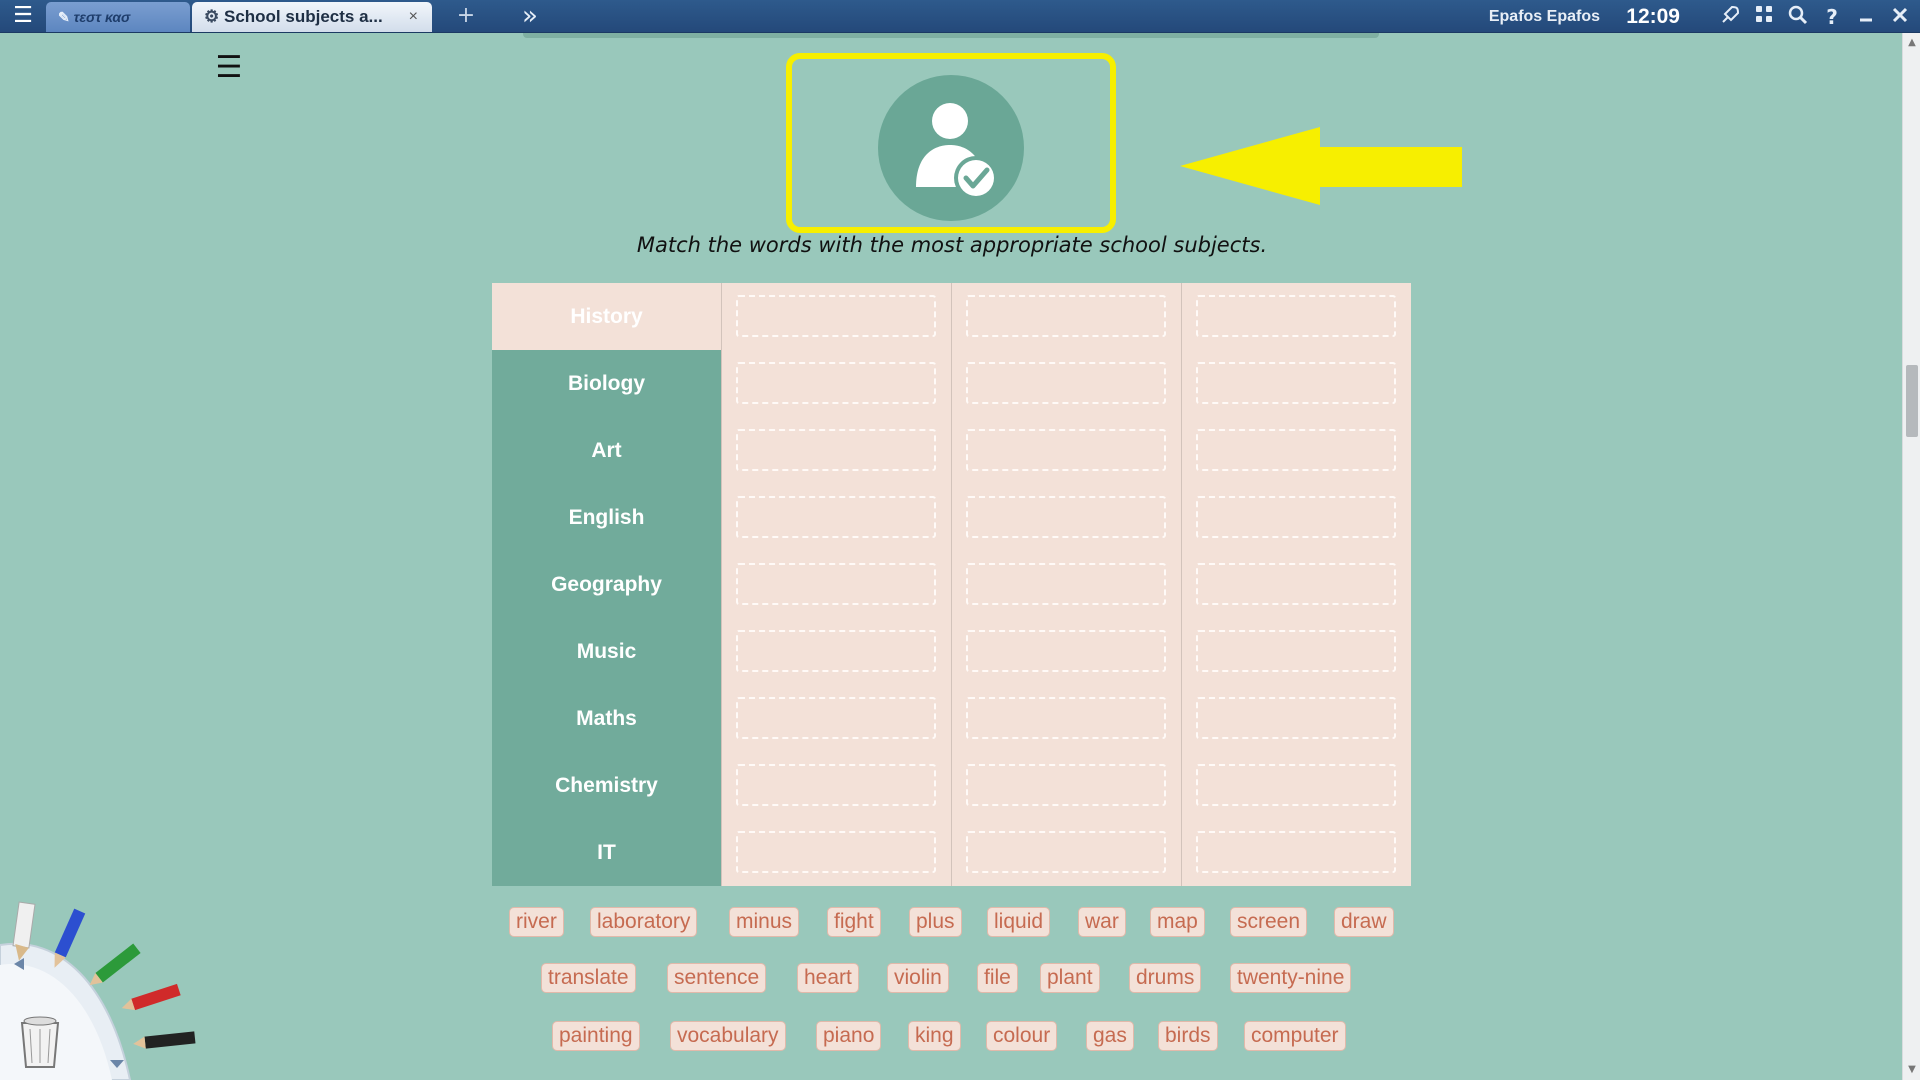  Describe the element at coordinates (1764, 17) in the screenshot. I see `apps-icon` at that location.